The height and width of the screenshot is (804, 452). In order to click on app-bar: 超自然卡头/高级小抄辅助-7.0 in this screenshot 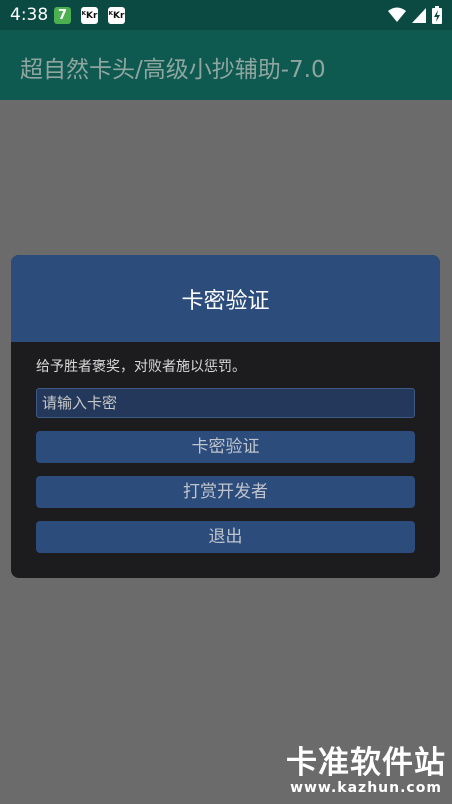, I will do `click(226, 65)`.